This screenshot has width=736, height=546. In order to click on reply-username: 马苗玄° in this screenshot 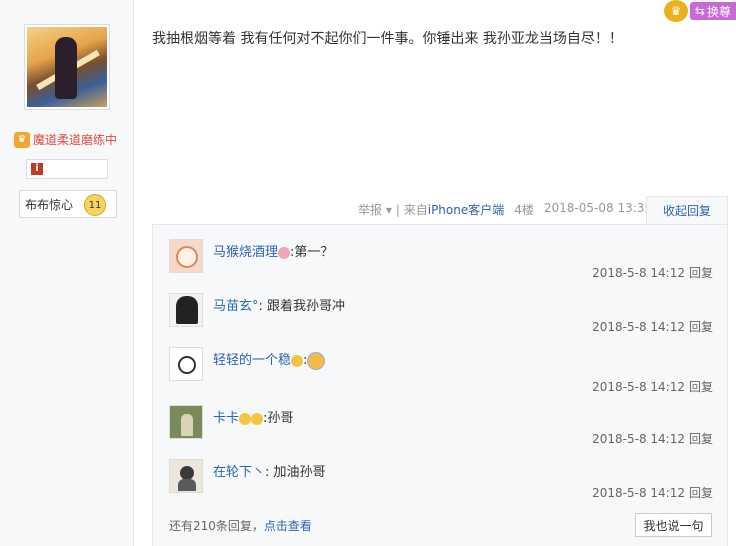, I will do `click(236, 306)`.